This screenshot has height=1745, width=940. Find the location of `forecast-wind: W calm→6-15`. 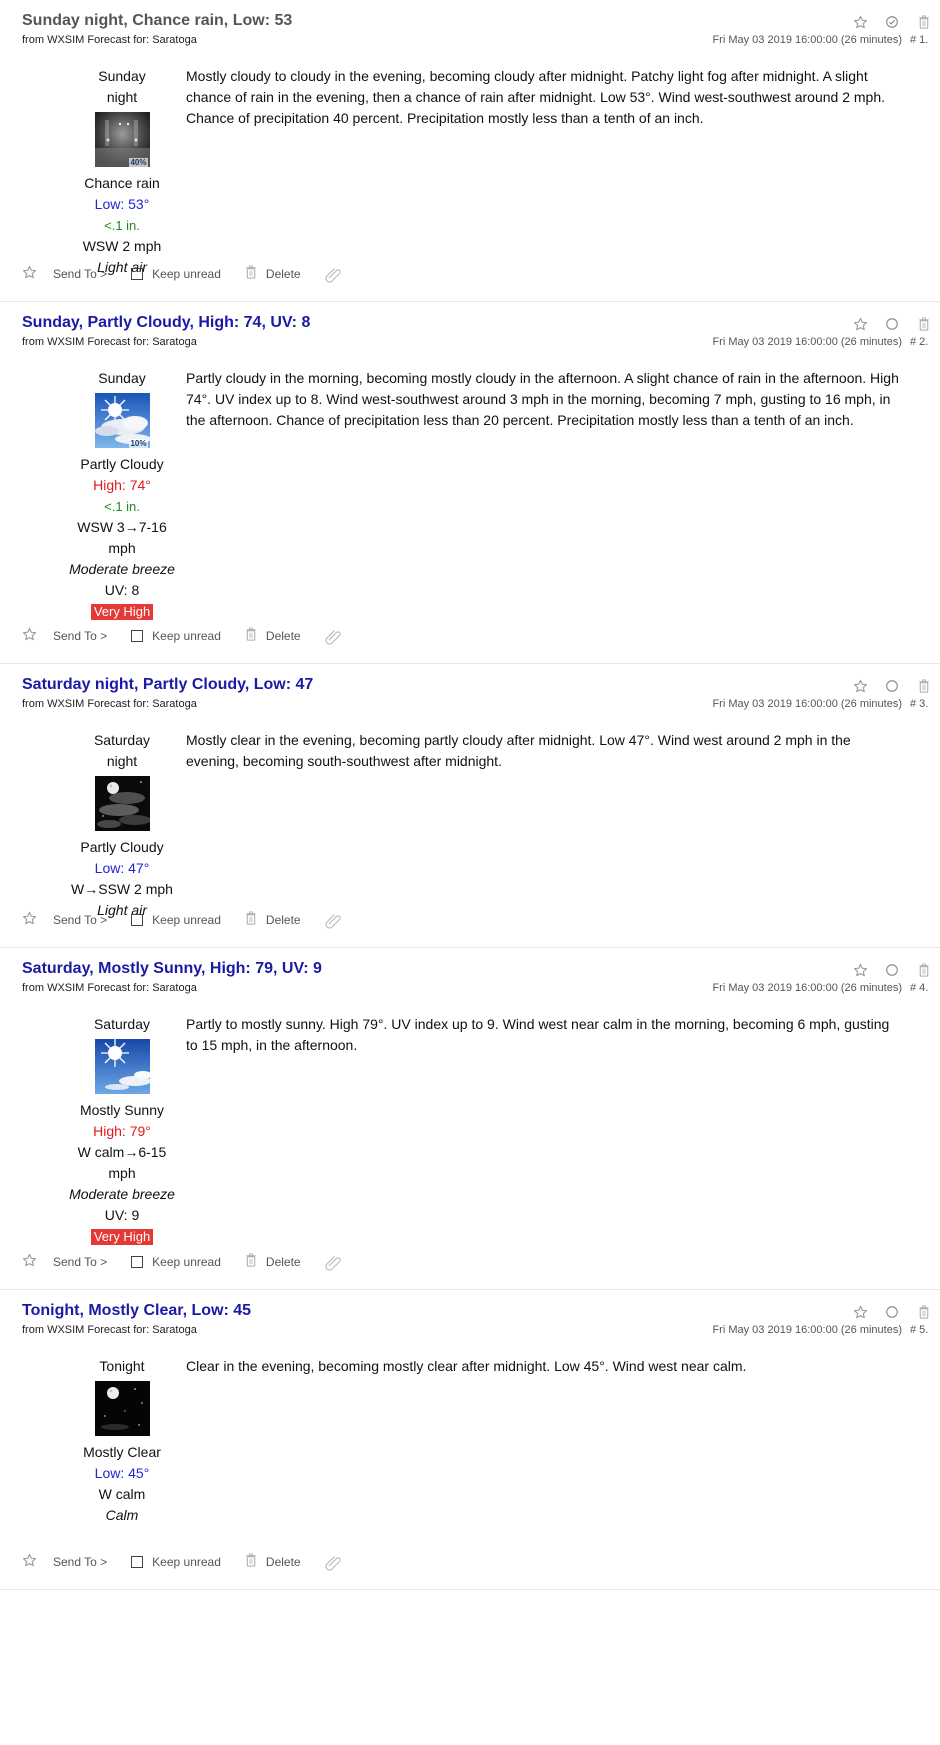

forecast-wind: W calm→6-15 is located at coordinates (122, 1152).